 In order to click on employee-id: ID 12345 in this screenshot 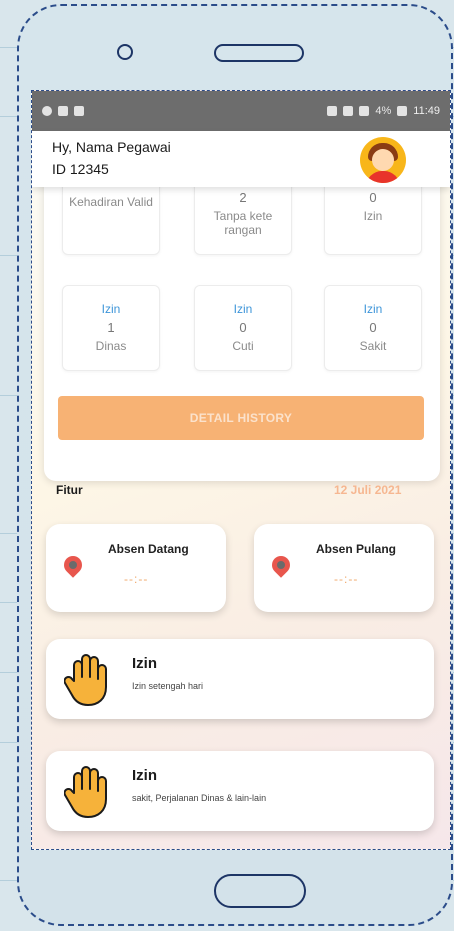, I will do `click(80, 169)`.